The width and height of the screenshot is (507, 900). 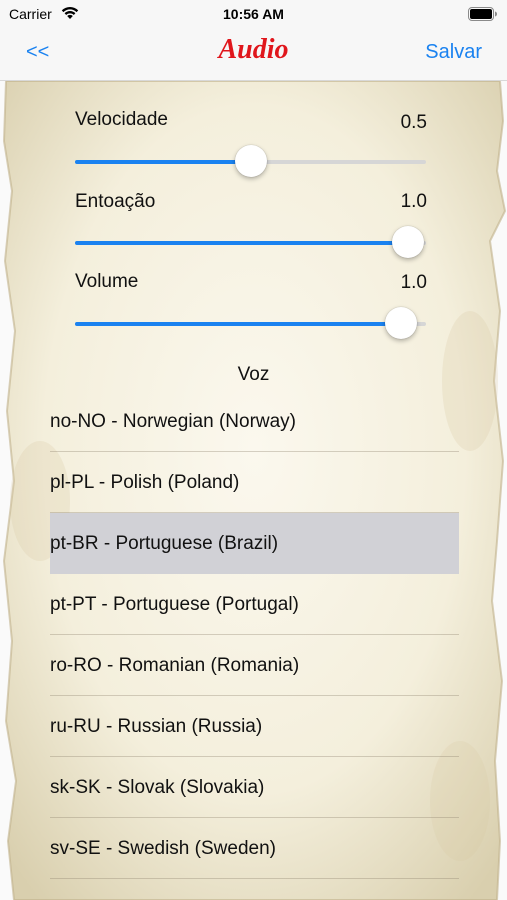 What do you see at coordinates (453, 52) in the screenshot?
I see `save-button: Salvar` at bounding box center [453, 52].